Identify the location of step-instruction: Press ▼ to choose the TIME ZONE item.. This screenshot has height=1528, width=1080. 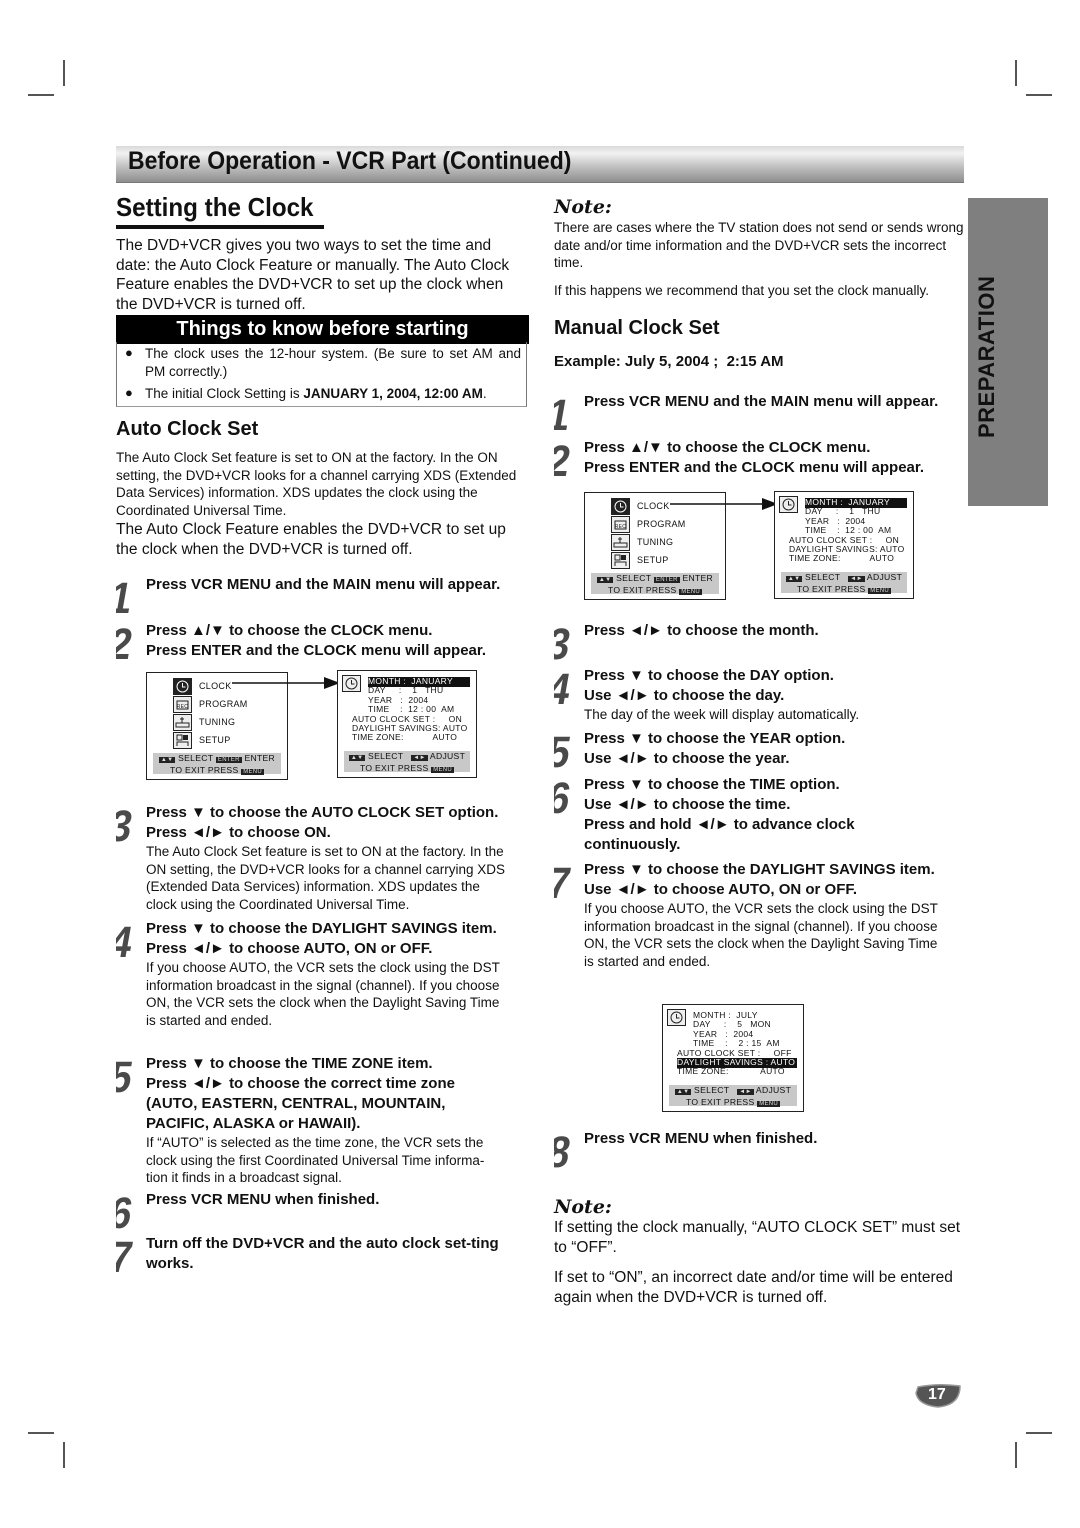
(289, 1063).